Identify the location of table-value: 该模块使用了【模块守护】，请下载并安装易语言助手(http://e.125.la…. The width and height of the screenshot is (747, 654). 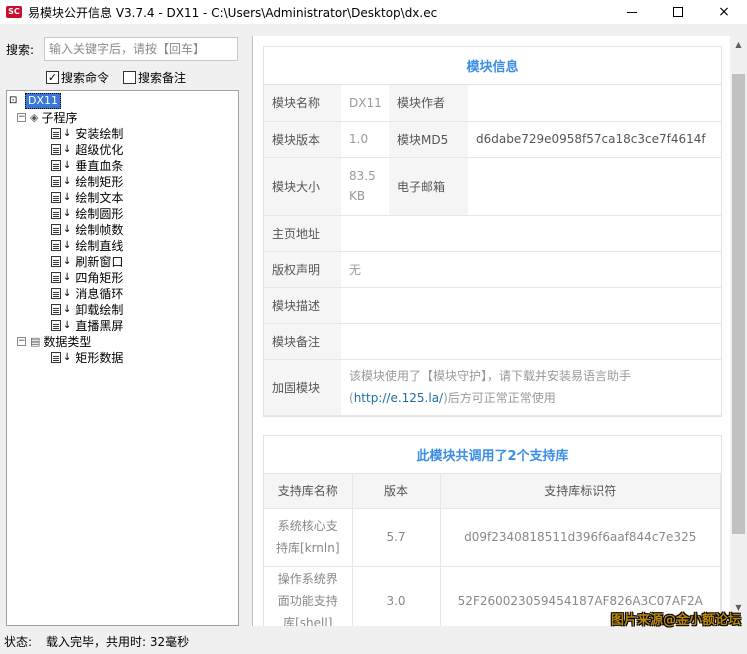
(531, 387).